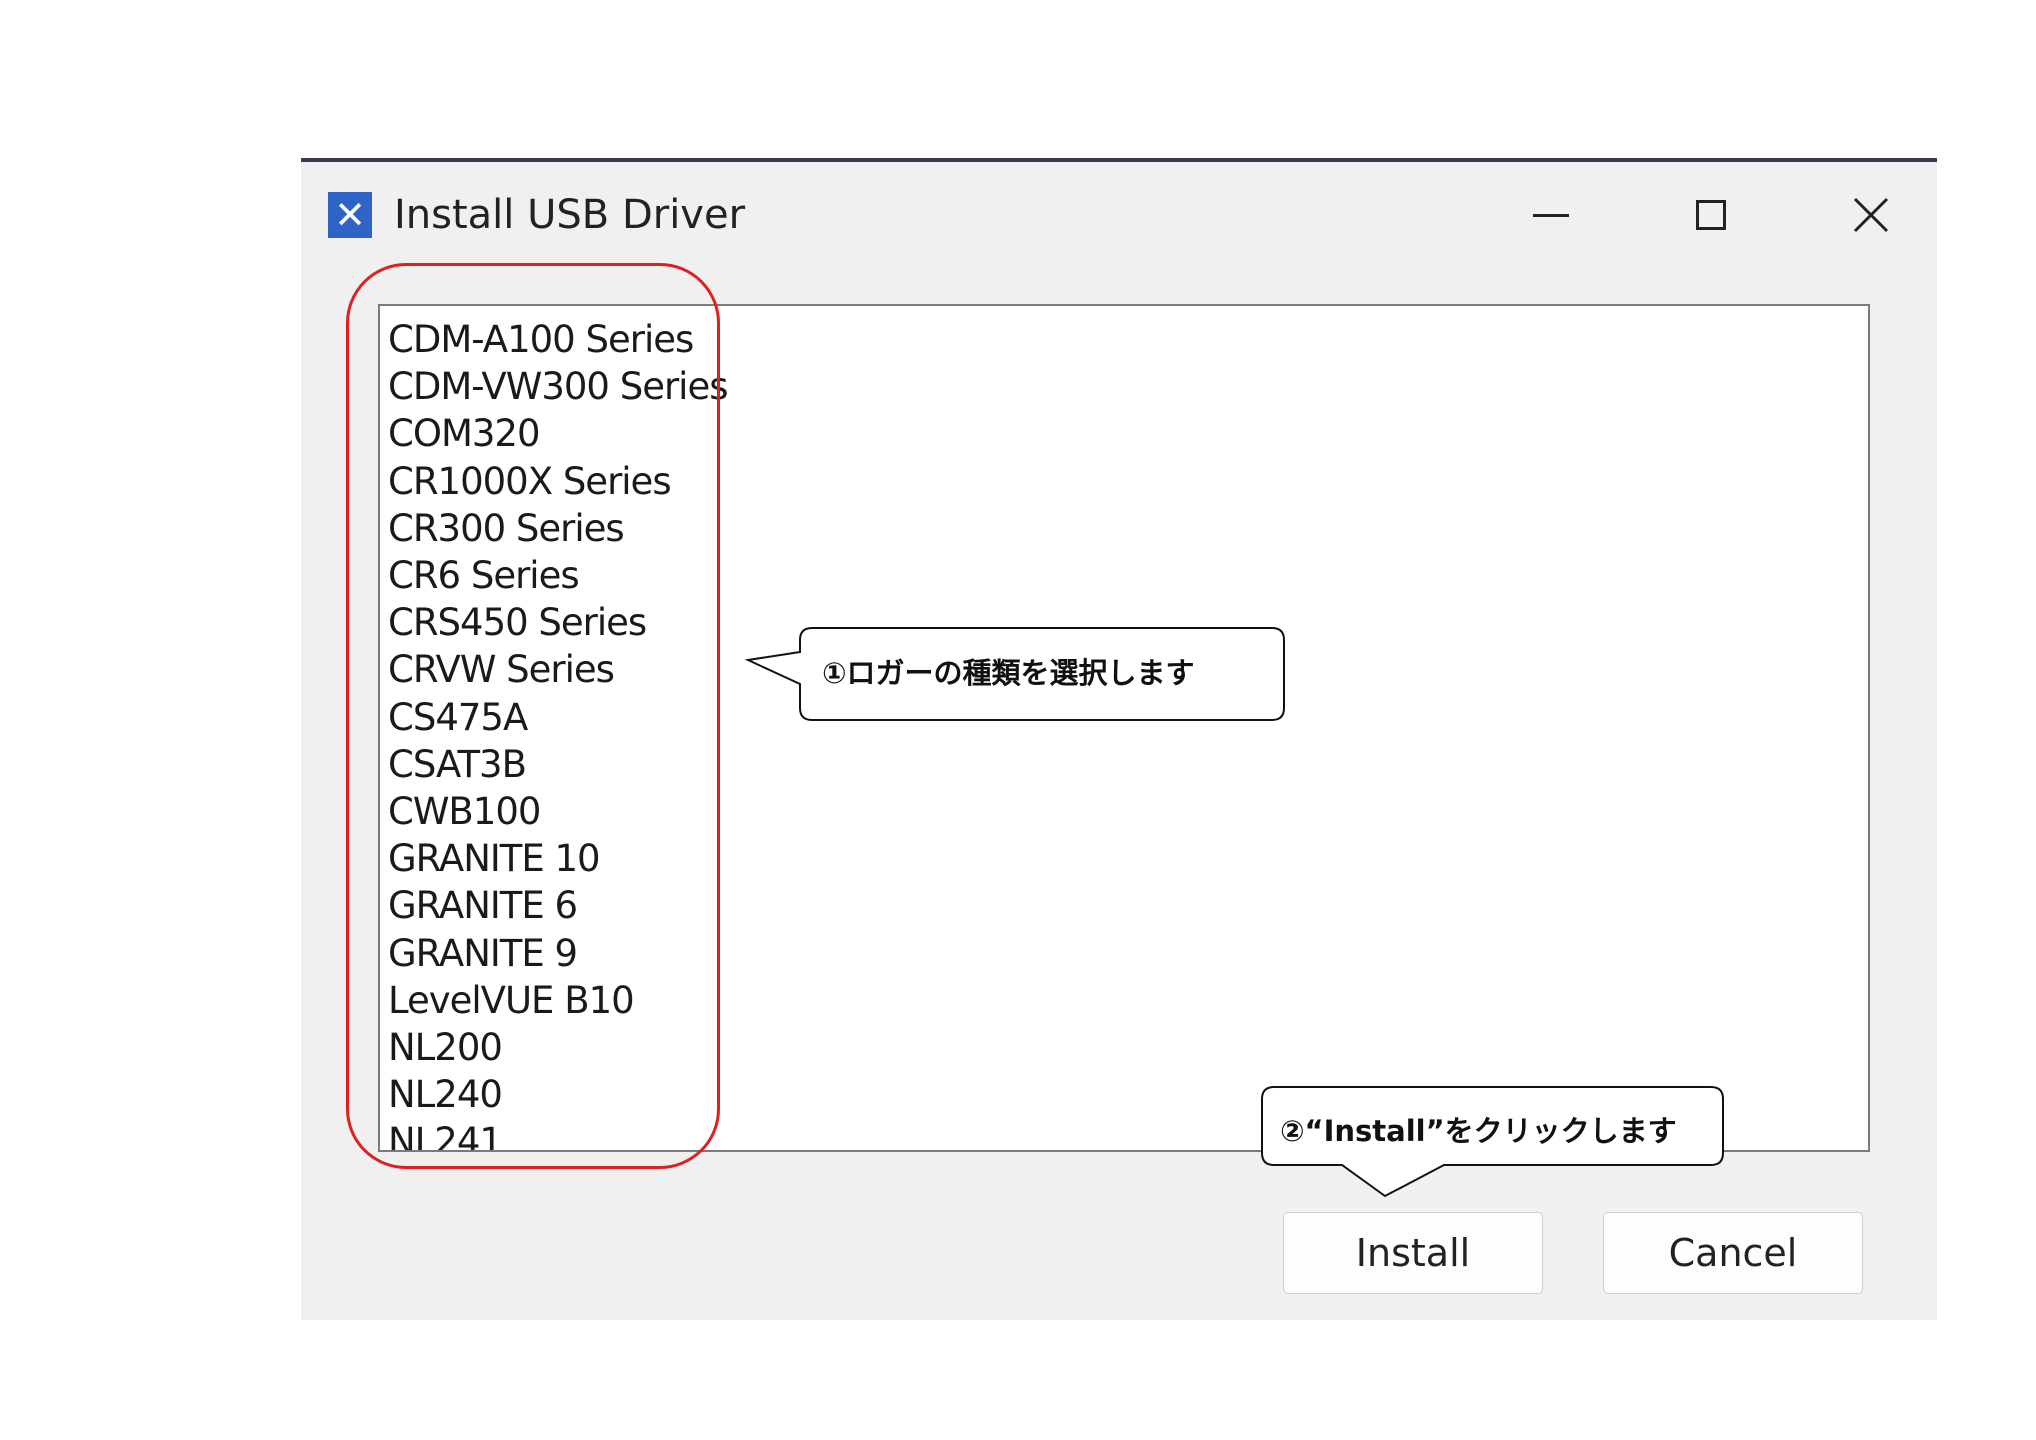 This screenshot has width=2036, height=1440. What do you see at coordinates (1478, 1131) in the screenshot?
I see `callout-step2-text: ②“Install”をクリックします` at bounding box center [1478, 1131].